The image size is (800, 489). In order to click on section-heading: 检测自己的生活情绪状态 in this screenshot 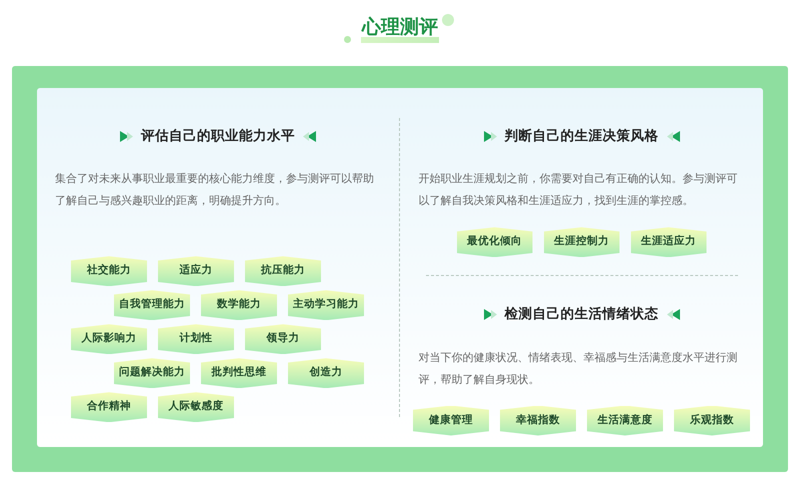, I will do `click(581, 314)`.